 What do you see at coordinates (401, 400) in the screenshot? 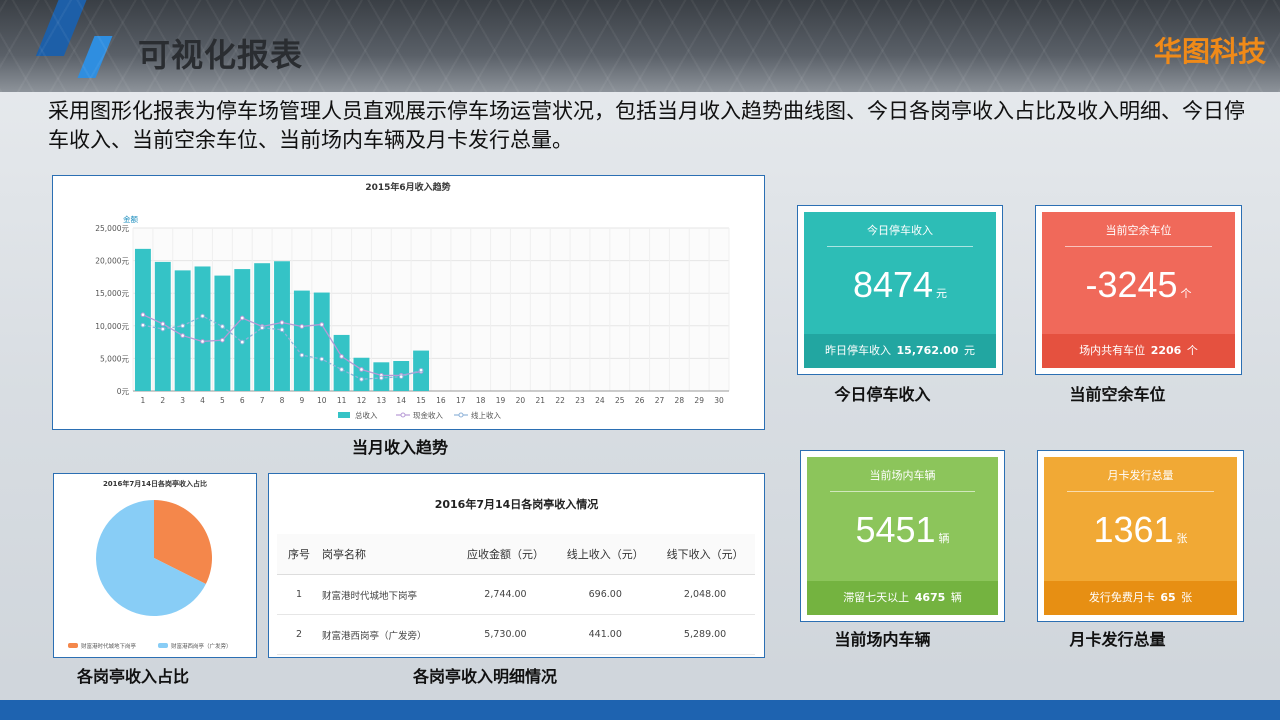
I see `x-tick-label: 14` at bounding box center [401, 400].